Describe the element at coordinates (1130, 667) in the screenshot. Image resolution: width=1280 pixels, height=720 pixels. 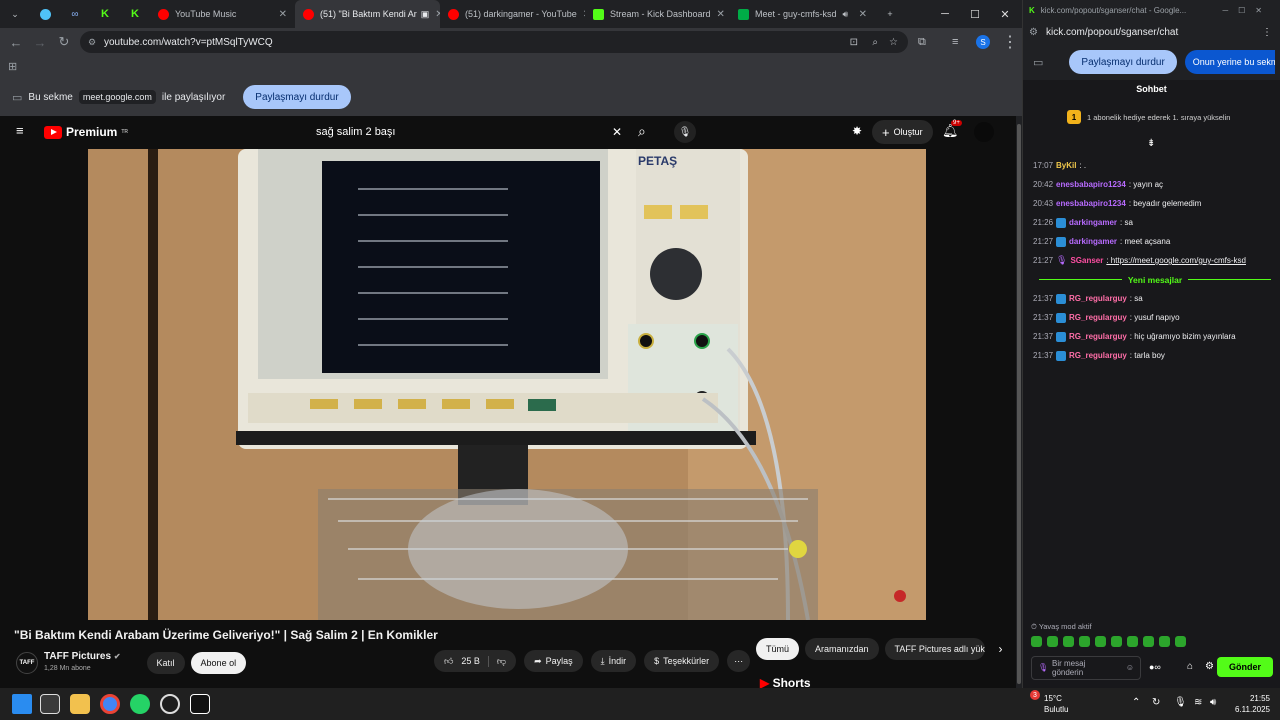
I see `emoji-icon: ☺` at that location.